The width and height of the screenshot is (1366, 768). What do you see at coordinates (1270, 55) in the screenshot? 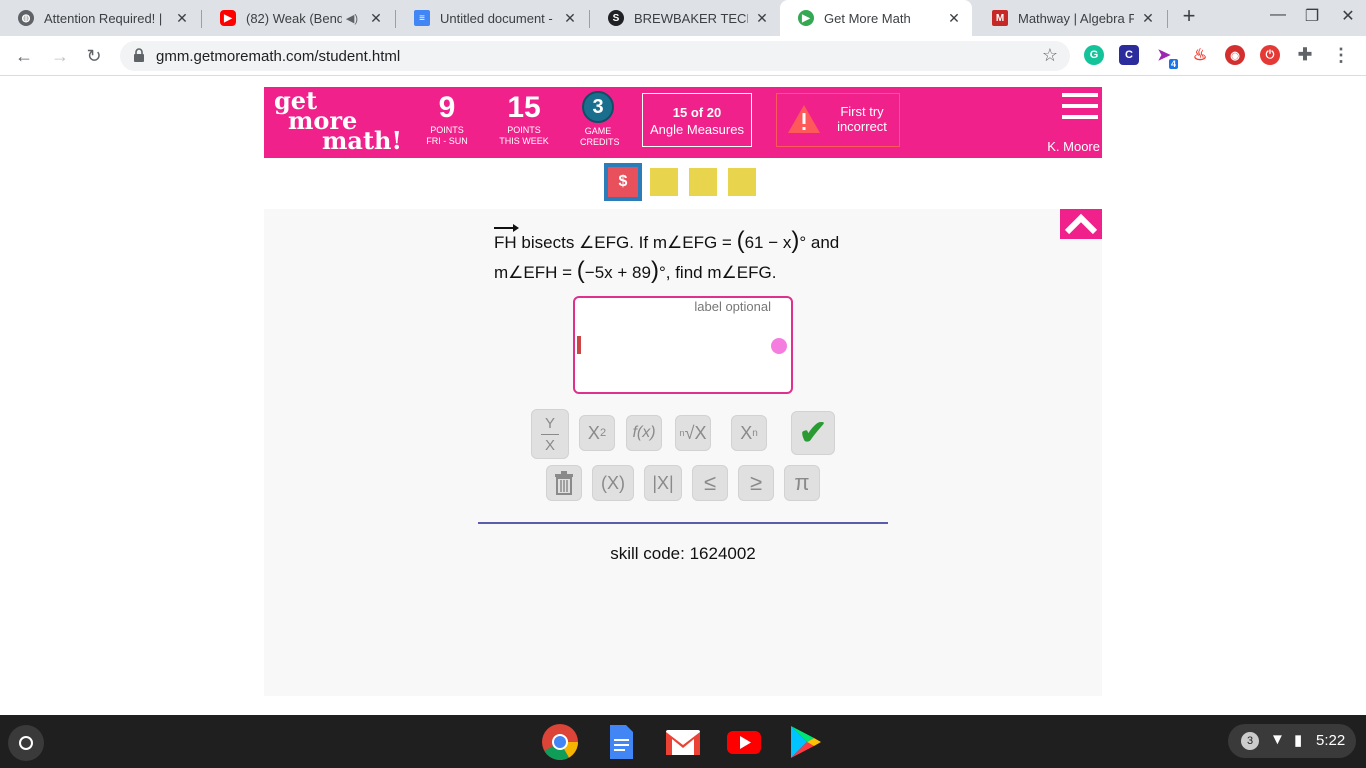
I see `record-icon: ⏻` at bounding box center [1270, 55].